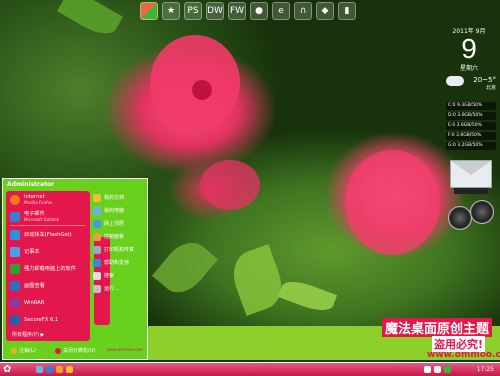 The width and height of the screenshot is (500, 376). Describe the element at coordinates (215, 11) in the screenshot. I see `dreamweaver-icon: DW` at that location.